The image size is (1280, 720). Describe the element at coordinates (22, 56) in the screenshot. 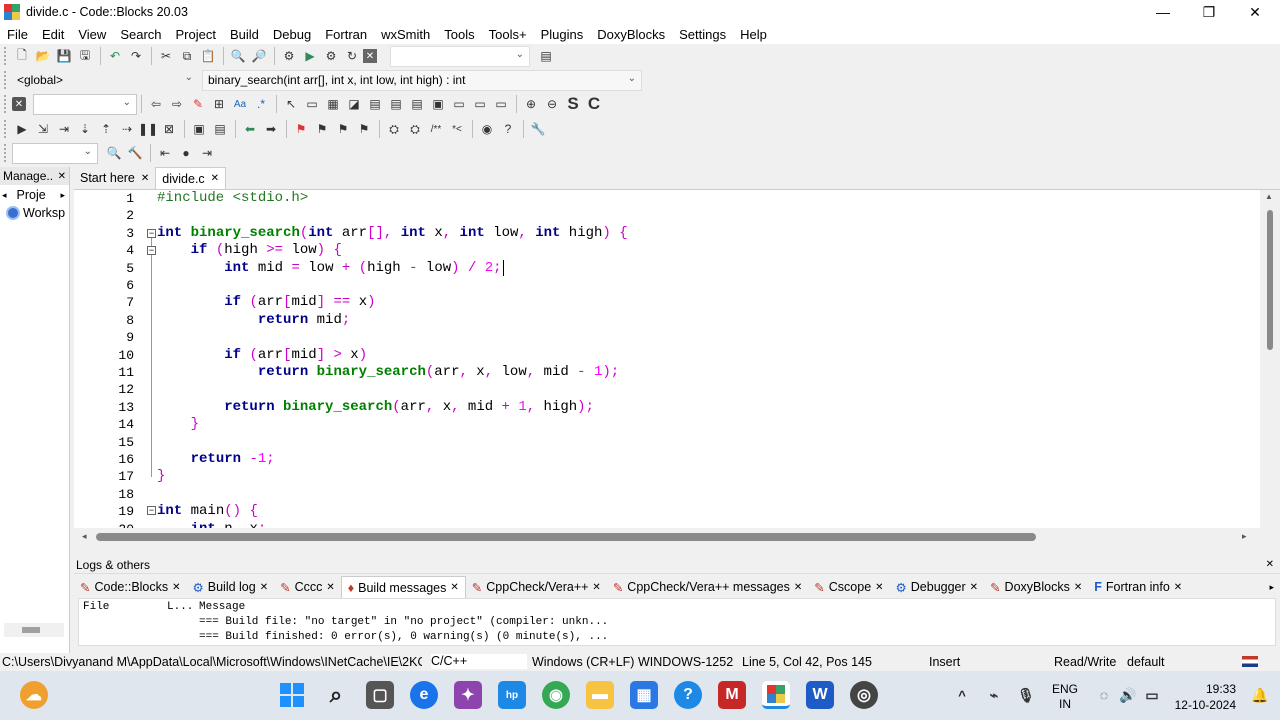

I see `new-file-icon: 🗋` at that location.